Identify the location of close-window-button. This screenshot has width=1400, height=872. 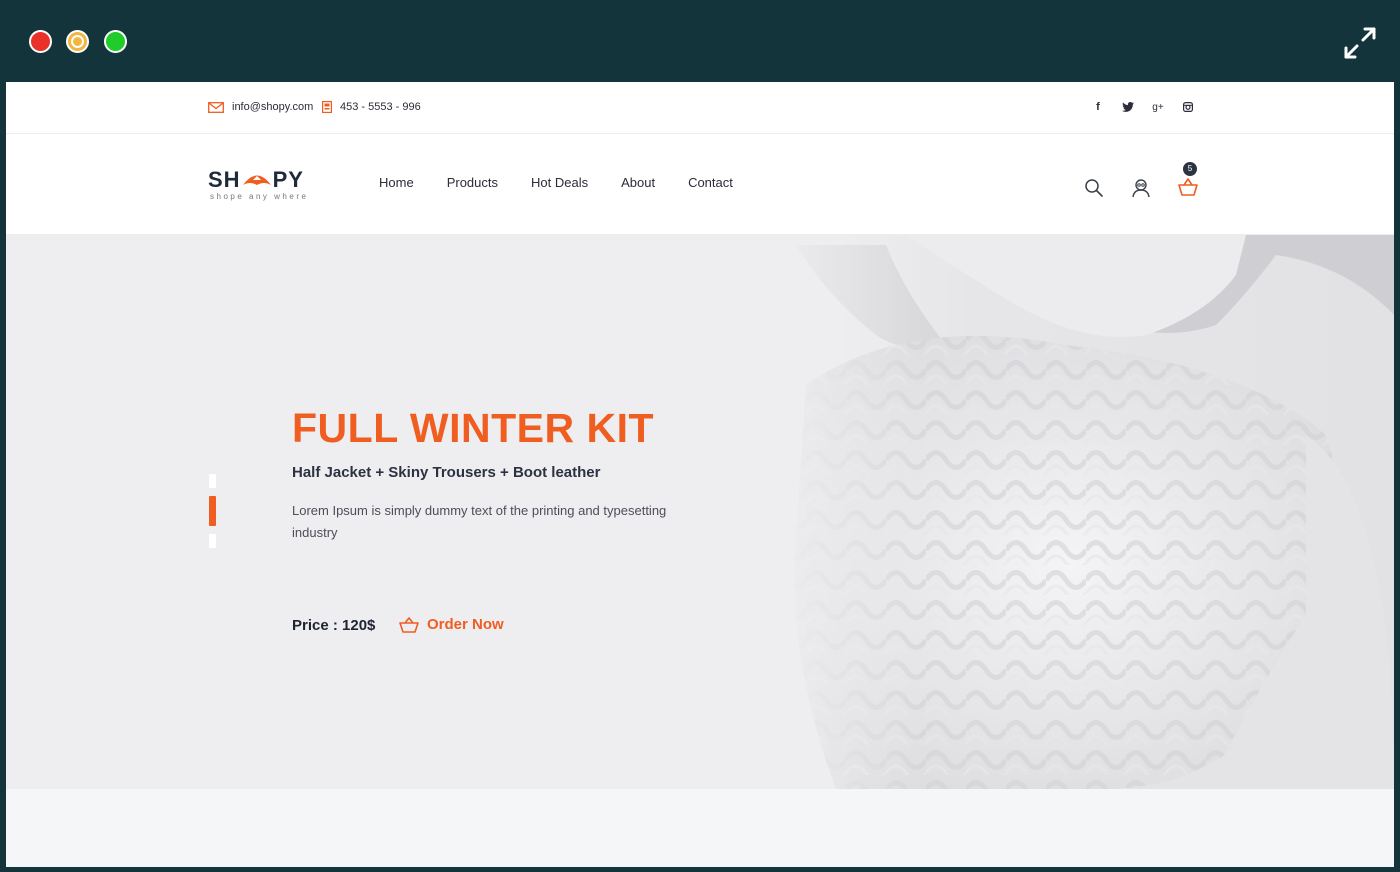
(40, 41).